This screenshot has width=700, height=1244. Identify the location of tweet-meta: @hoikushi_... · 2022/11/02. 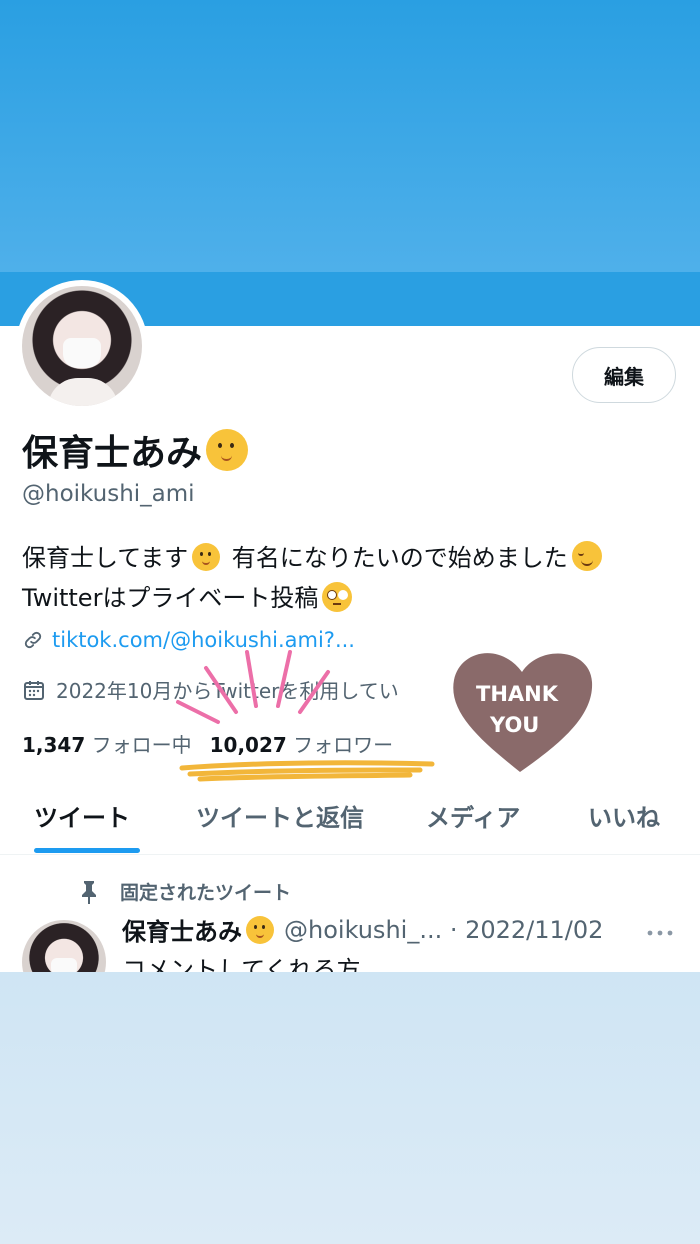
(444, 929).